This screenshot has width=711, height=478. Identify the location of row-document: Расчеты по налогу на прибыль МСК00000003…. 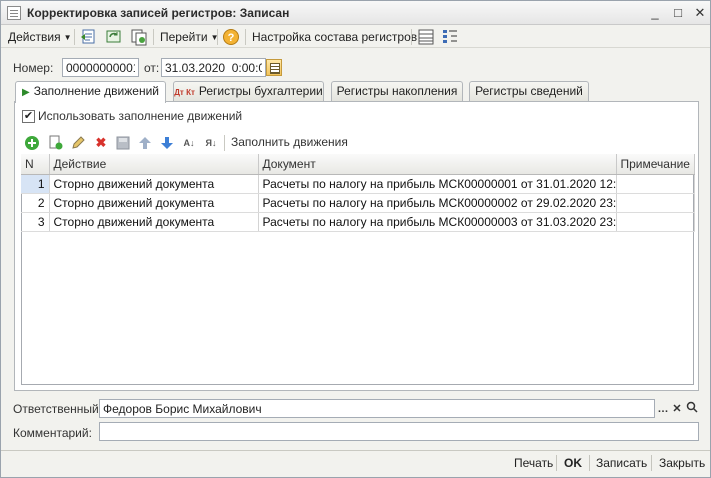
(437, 222).